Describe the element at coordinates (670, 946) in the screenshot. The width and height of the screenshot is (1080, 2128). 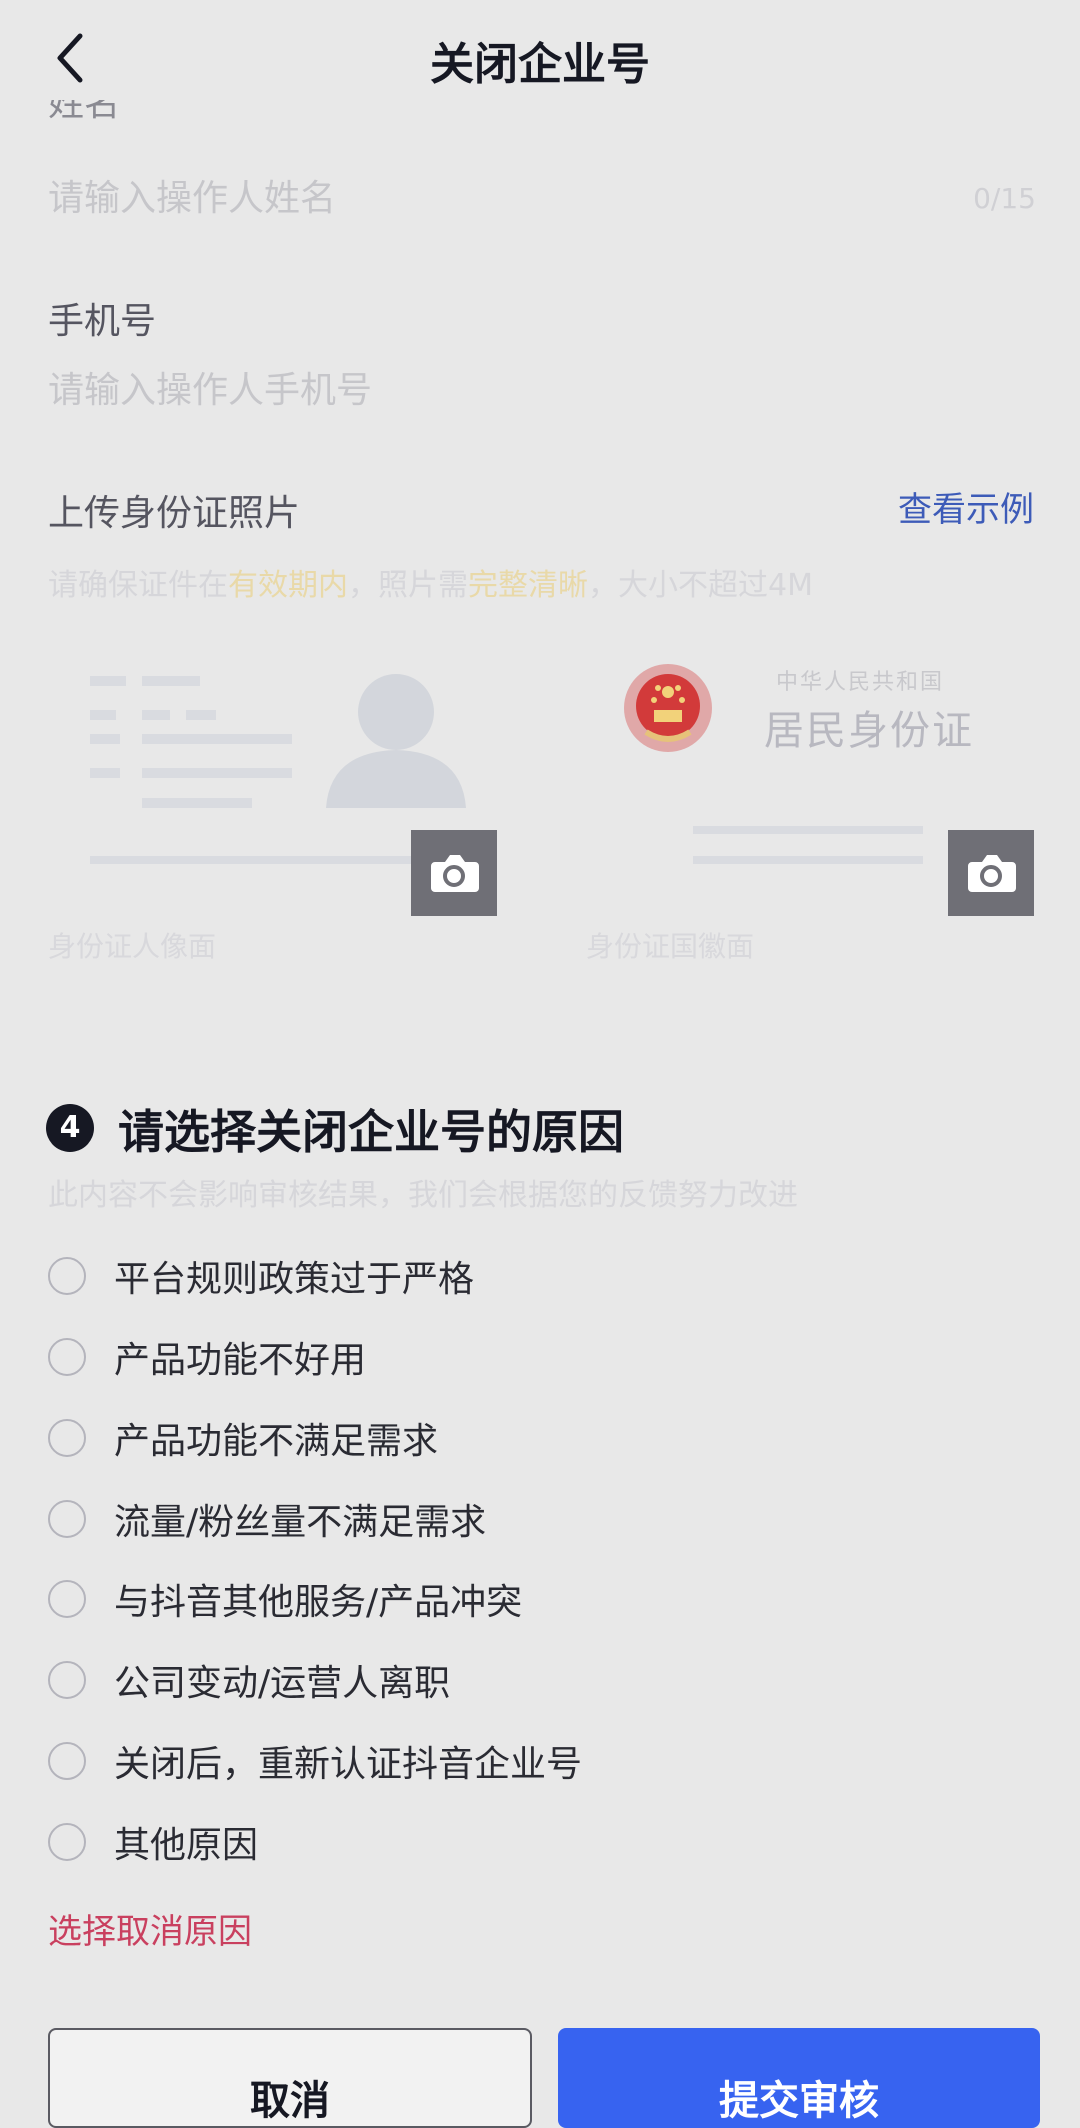
I see `id-back-caption: 身份证国徽面` at that location.